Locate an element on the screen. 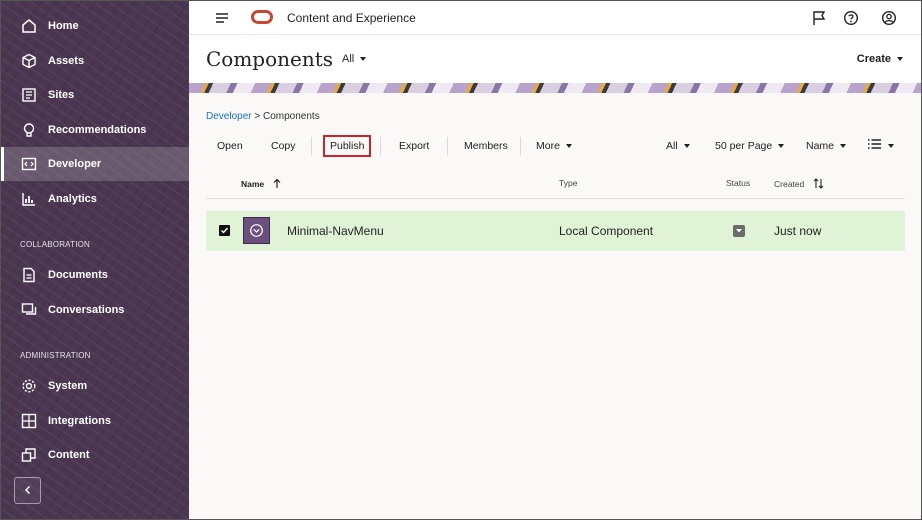  table-row: Minimal-NavMenu Local Component Just now is located at coordinates (555, 231).